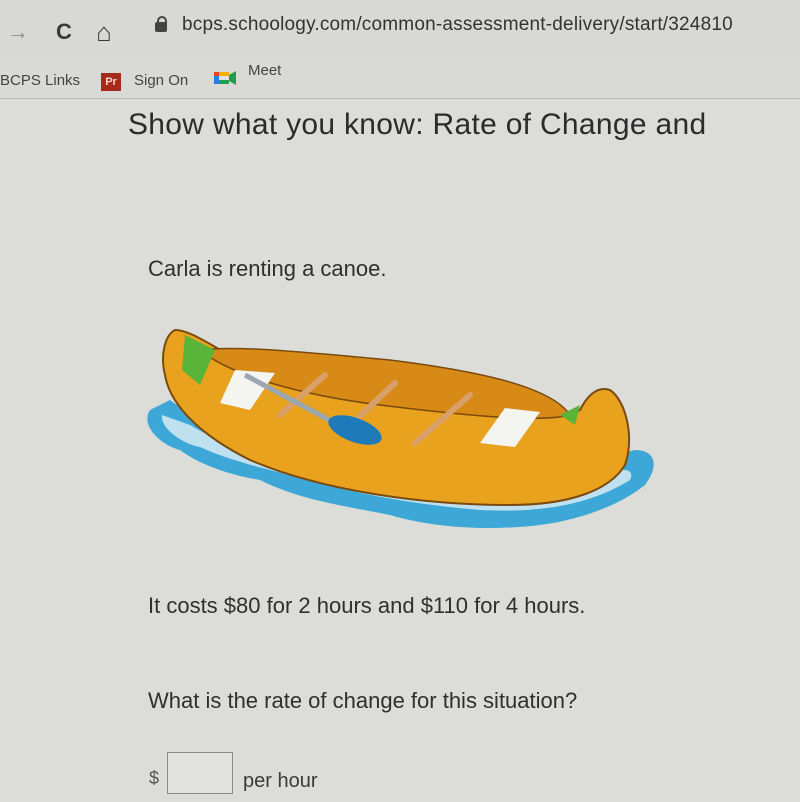  I want to click on rate-answer-input, so click(200, 773).